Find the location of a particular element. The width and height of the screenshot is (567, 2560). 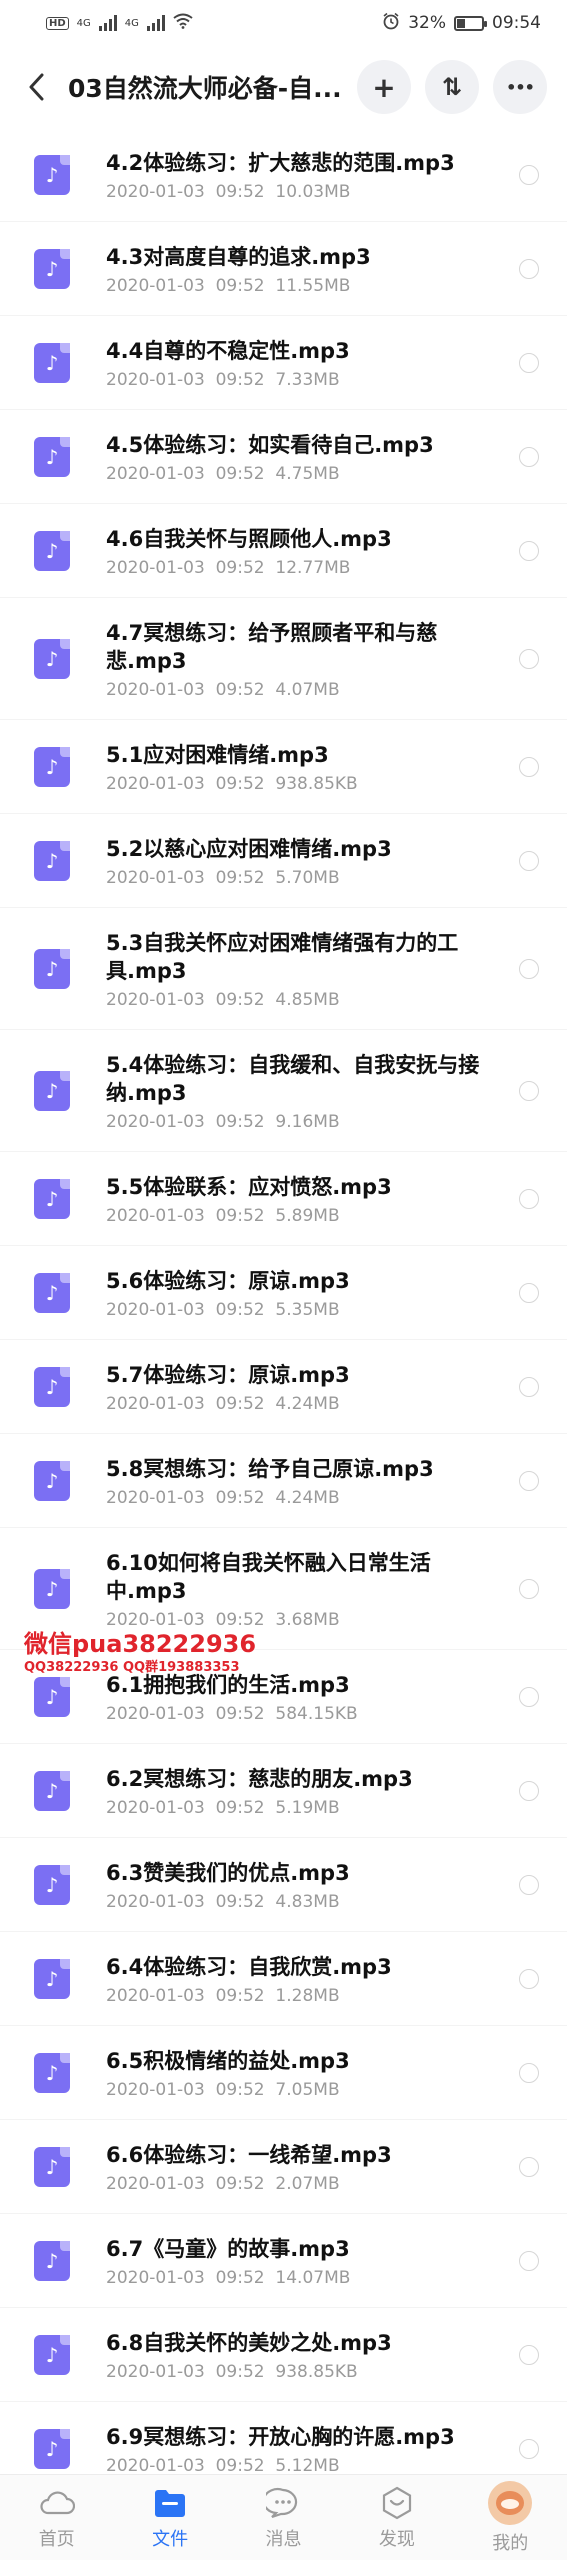

nav-profile: 我的 is located at coordinates (510, 2517).